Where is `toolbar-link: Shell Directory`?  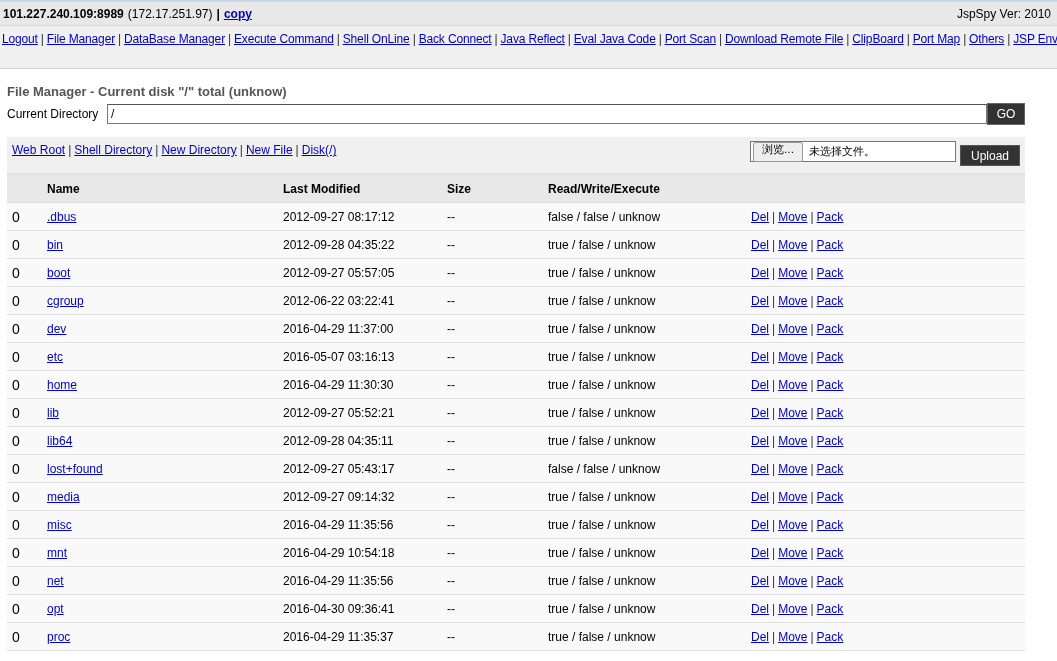
toolbar-link: Shell Directory is located at coordinates (113, 150).